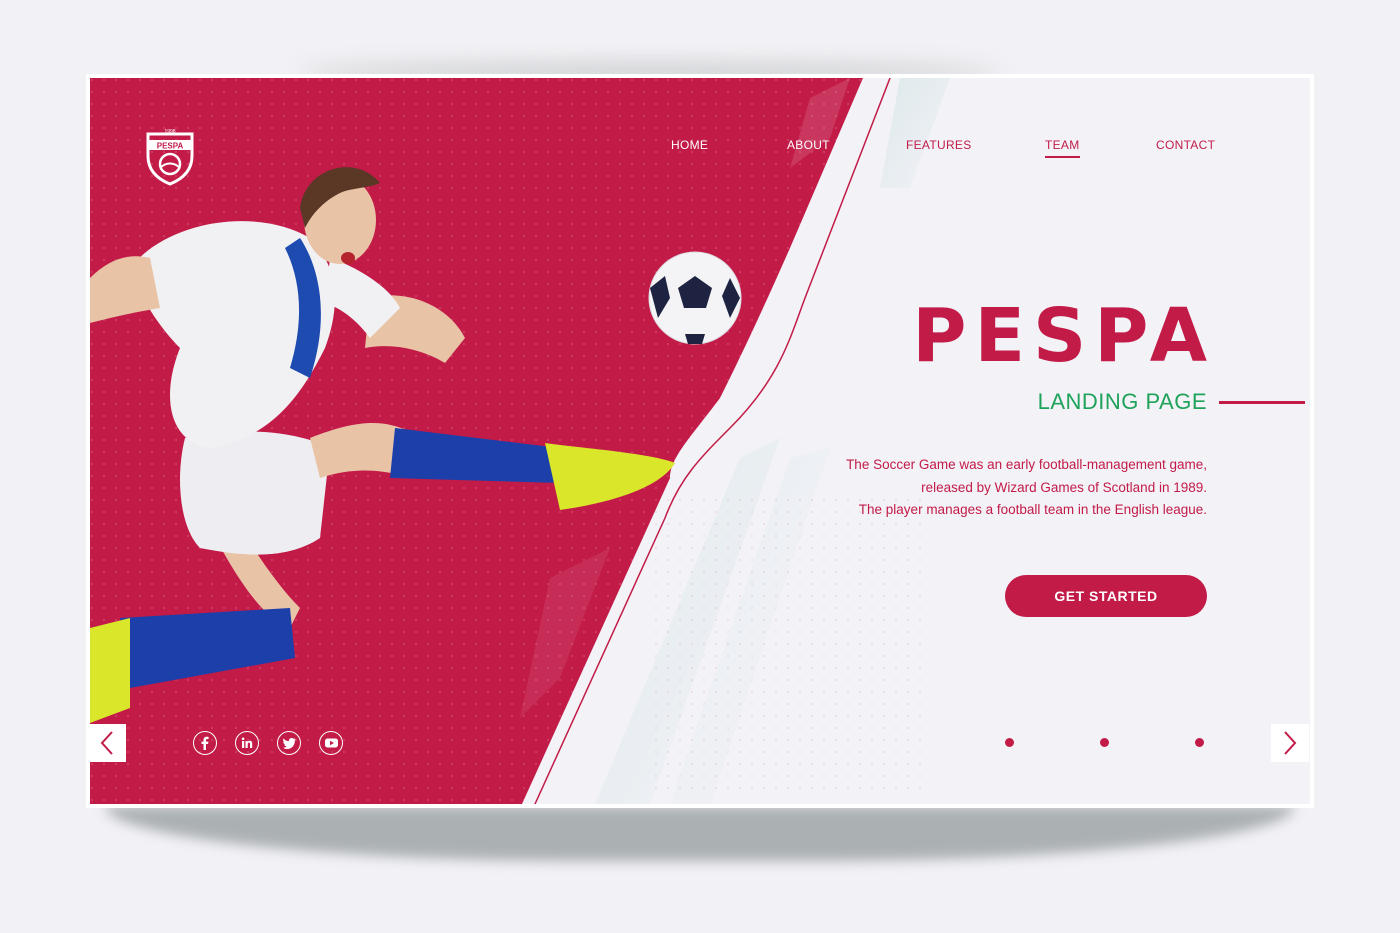 This screenshot has width=1400, height=933. Describe the element at coordinates (247, 743) in the screenshot. I see `linkedin-icon` at that location.